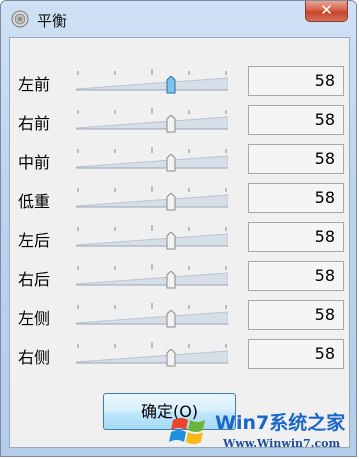  I want to click on channel-label: 右侧, so click(34, 357).